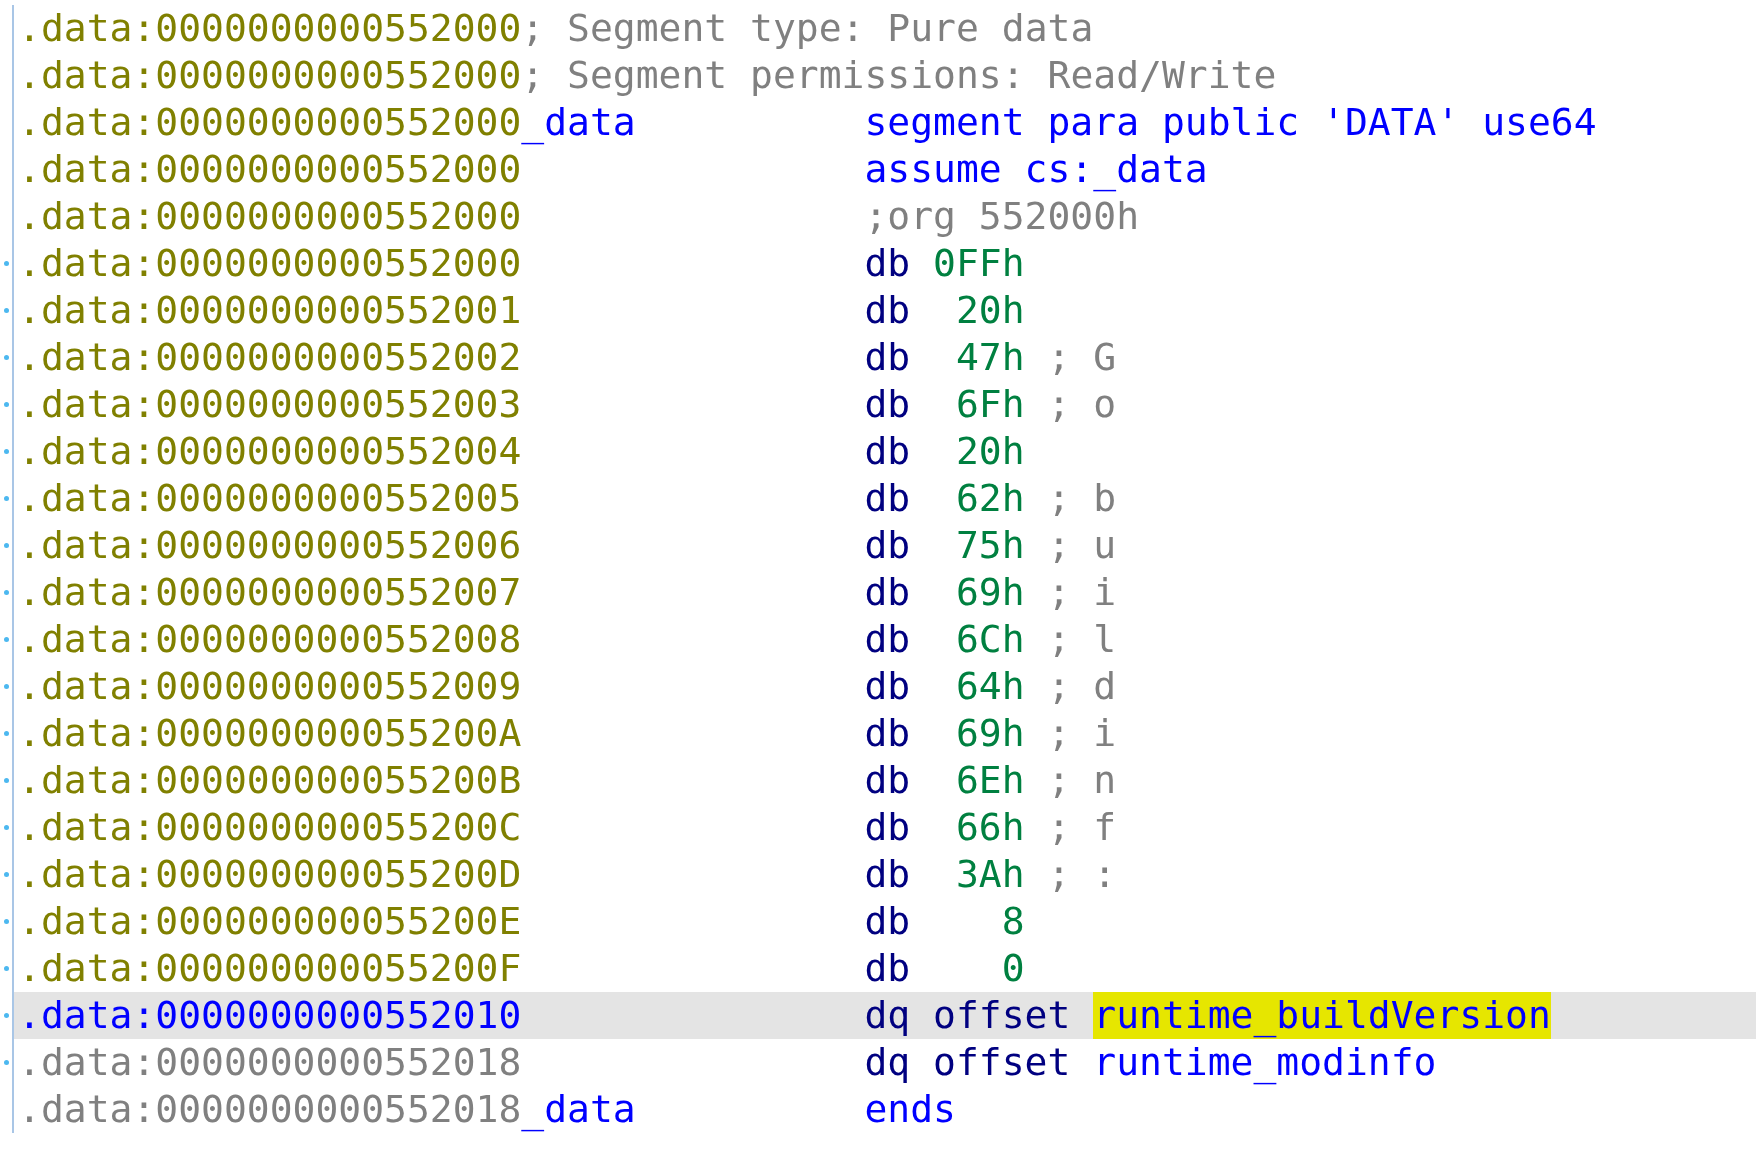 Image resolution: width=1756 pixels, height=1149 pixels. What do you see at coordinates (270, 639) in the screenshot?
I see `address-text: .data:0000000000552008` at bounding box center [270, 639].